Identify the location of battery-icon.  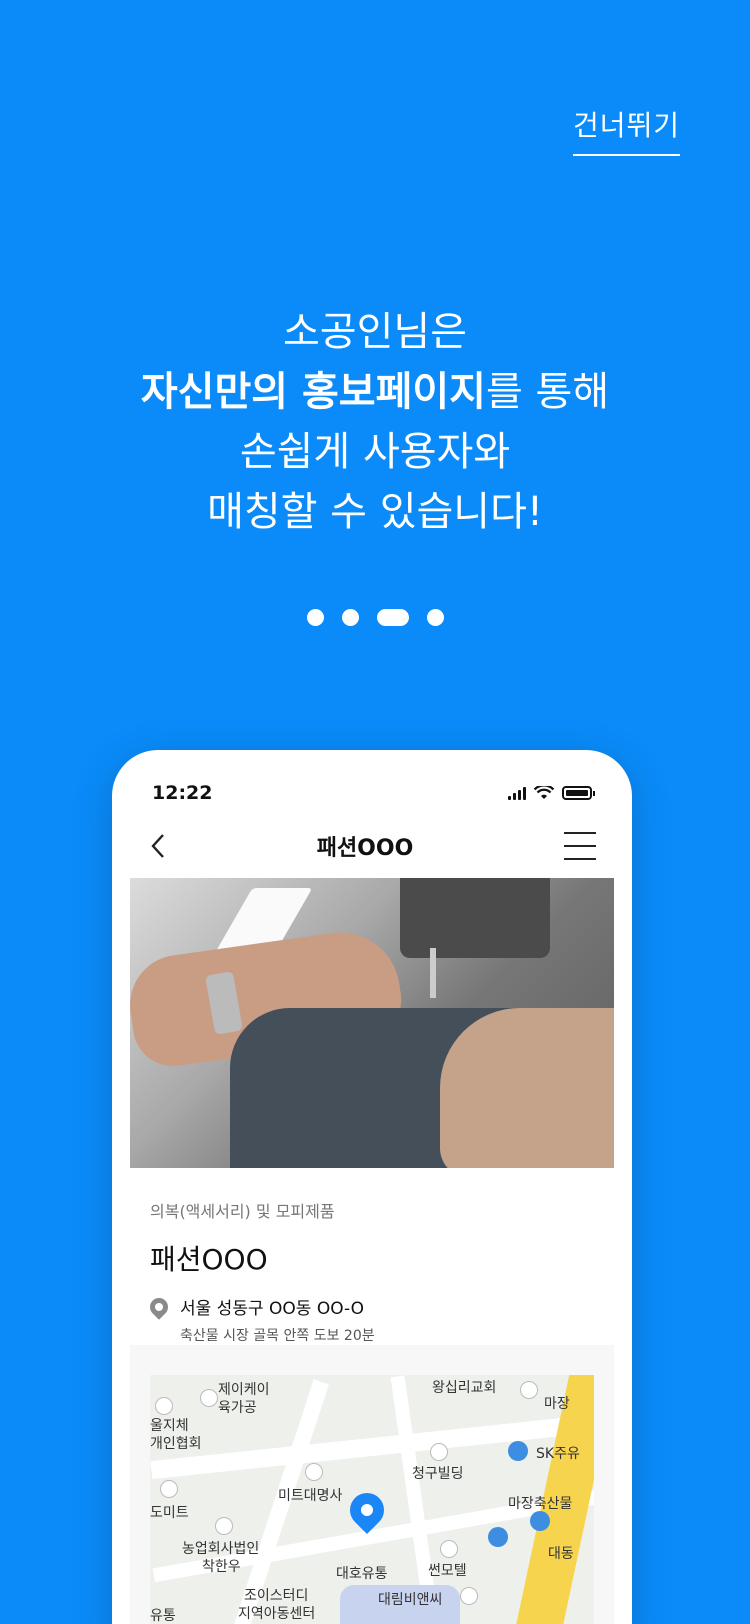
(578, 793).